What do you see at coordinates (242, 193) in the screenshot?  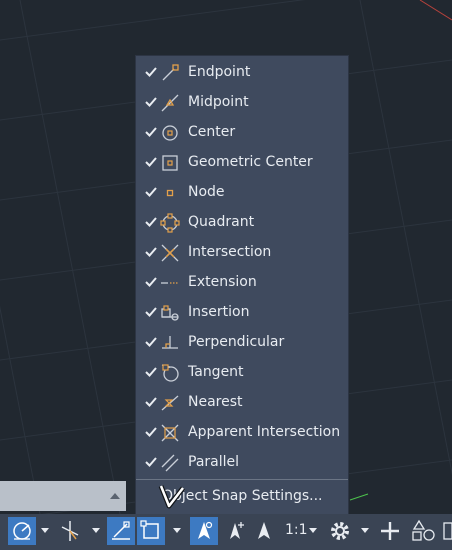 I see `snap-item-node: Node` at bounding box center [242, 193].